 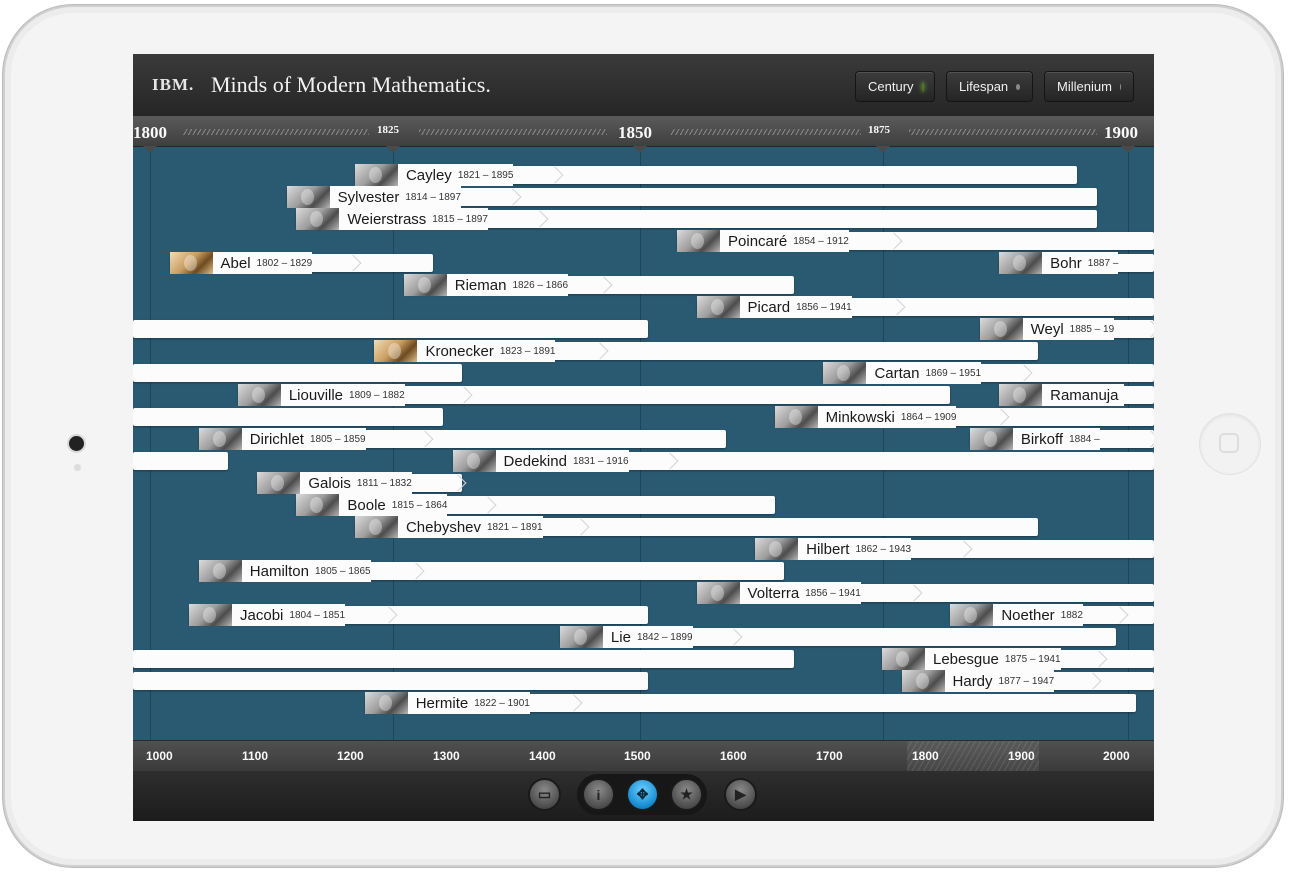 What do you see at coordinates (480, 285) in the screenshot?
I see `mathematician-name: Rieman` at bounding box center [480, 285].